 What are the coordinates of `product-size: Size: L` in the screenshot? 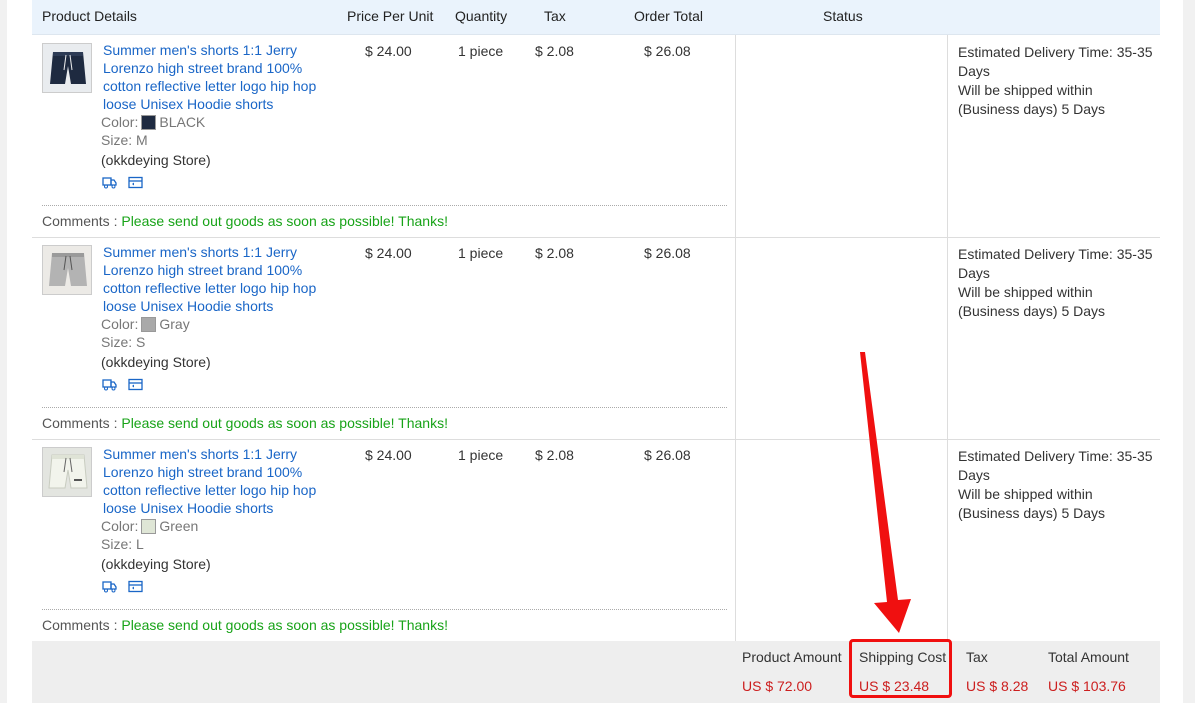 It's located at (122, 544).